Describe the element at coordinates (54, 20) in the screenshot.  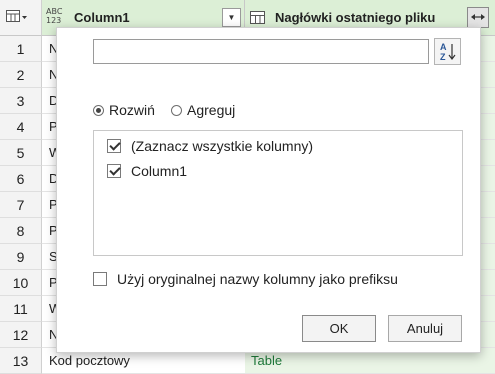
I see `type-icon-123: 123` at that location.